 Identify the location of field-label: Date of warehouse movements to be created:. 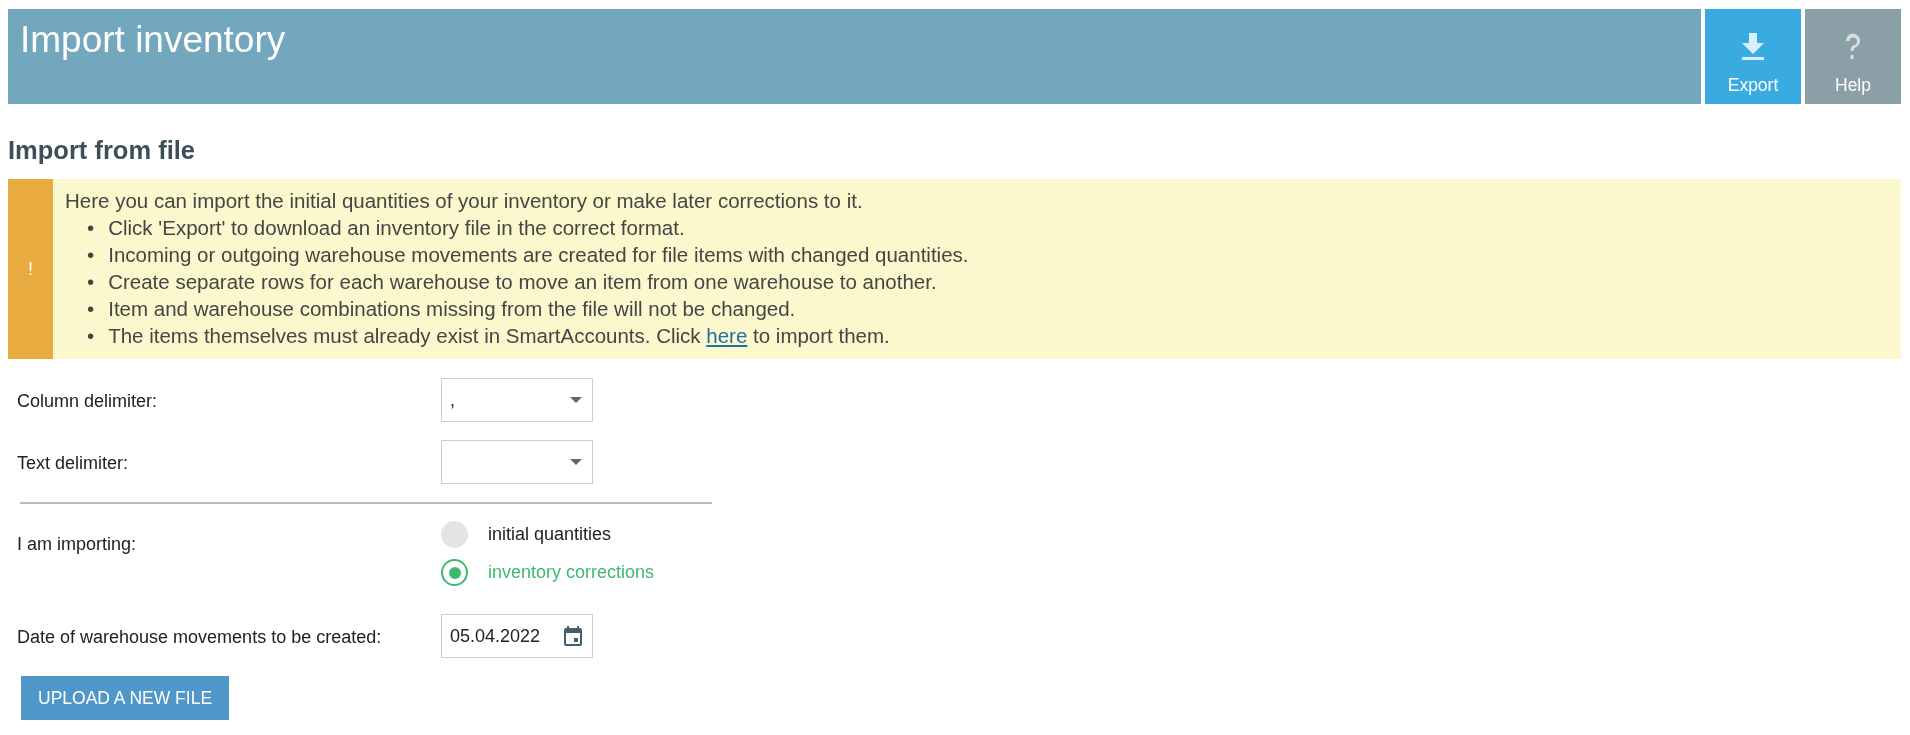
(199, 637).